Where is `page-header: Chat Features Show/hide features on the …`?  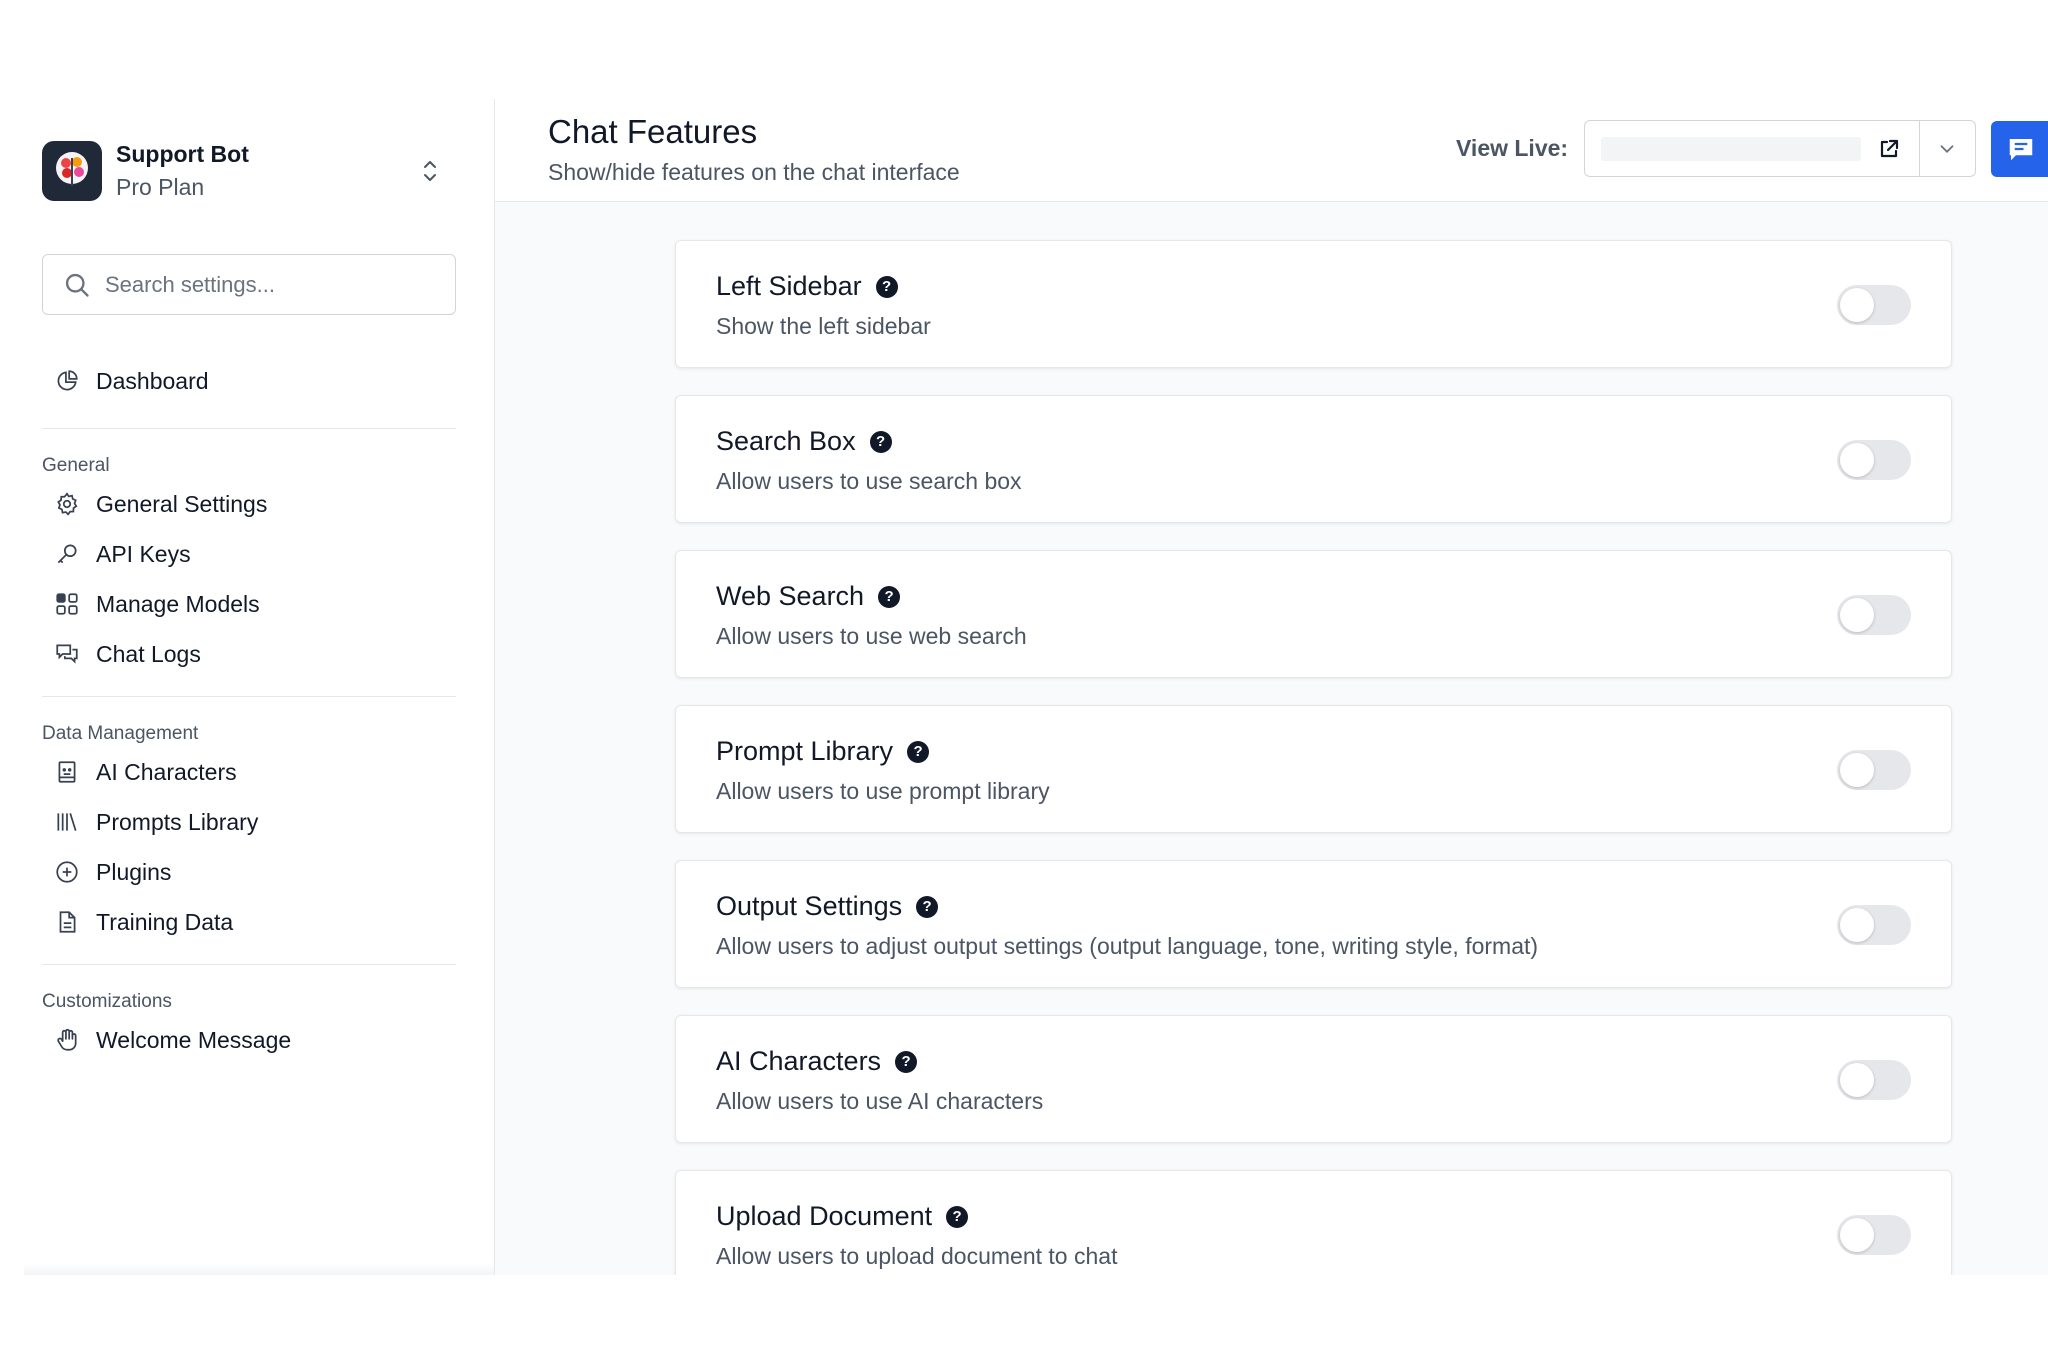
page-header: Chat Features Show/hide features on the … is located at coordinates (1271, 150).